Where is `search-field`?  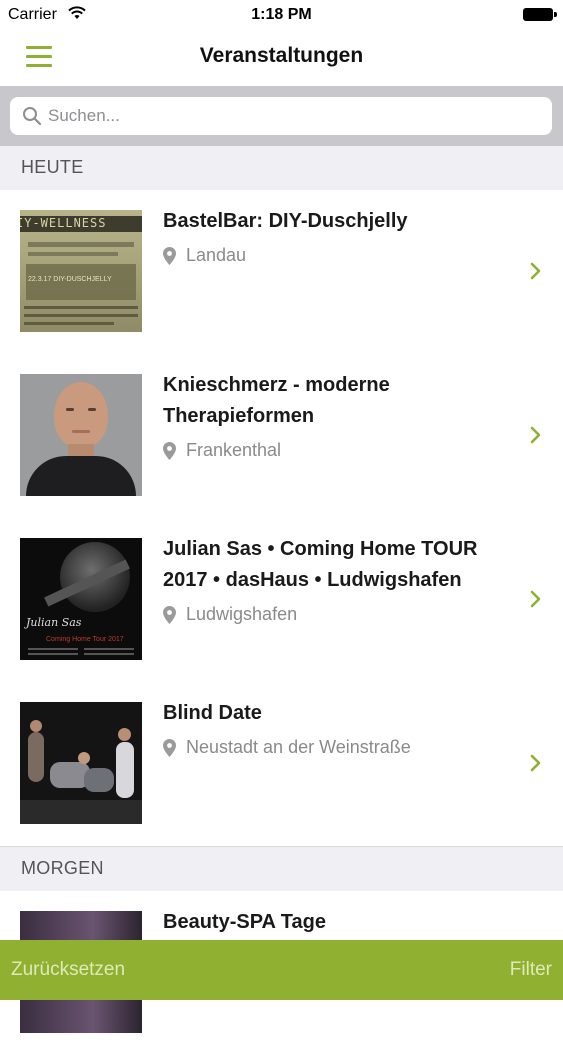
search-field is located at coordinates (281, 116).